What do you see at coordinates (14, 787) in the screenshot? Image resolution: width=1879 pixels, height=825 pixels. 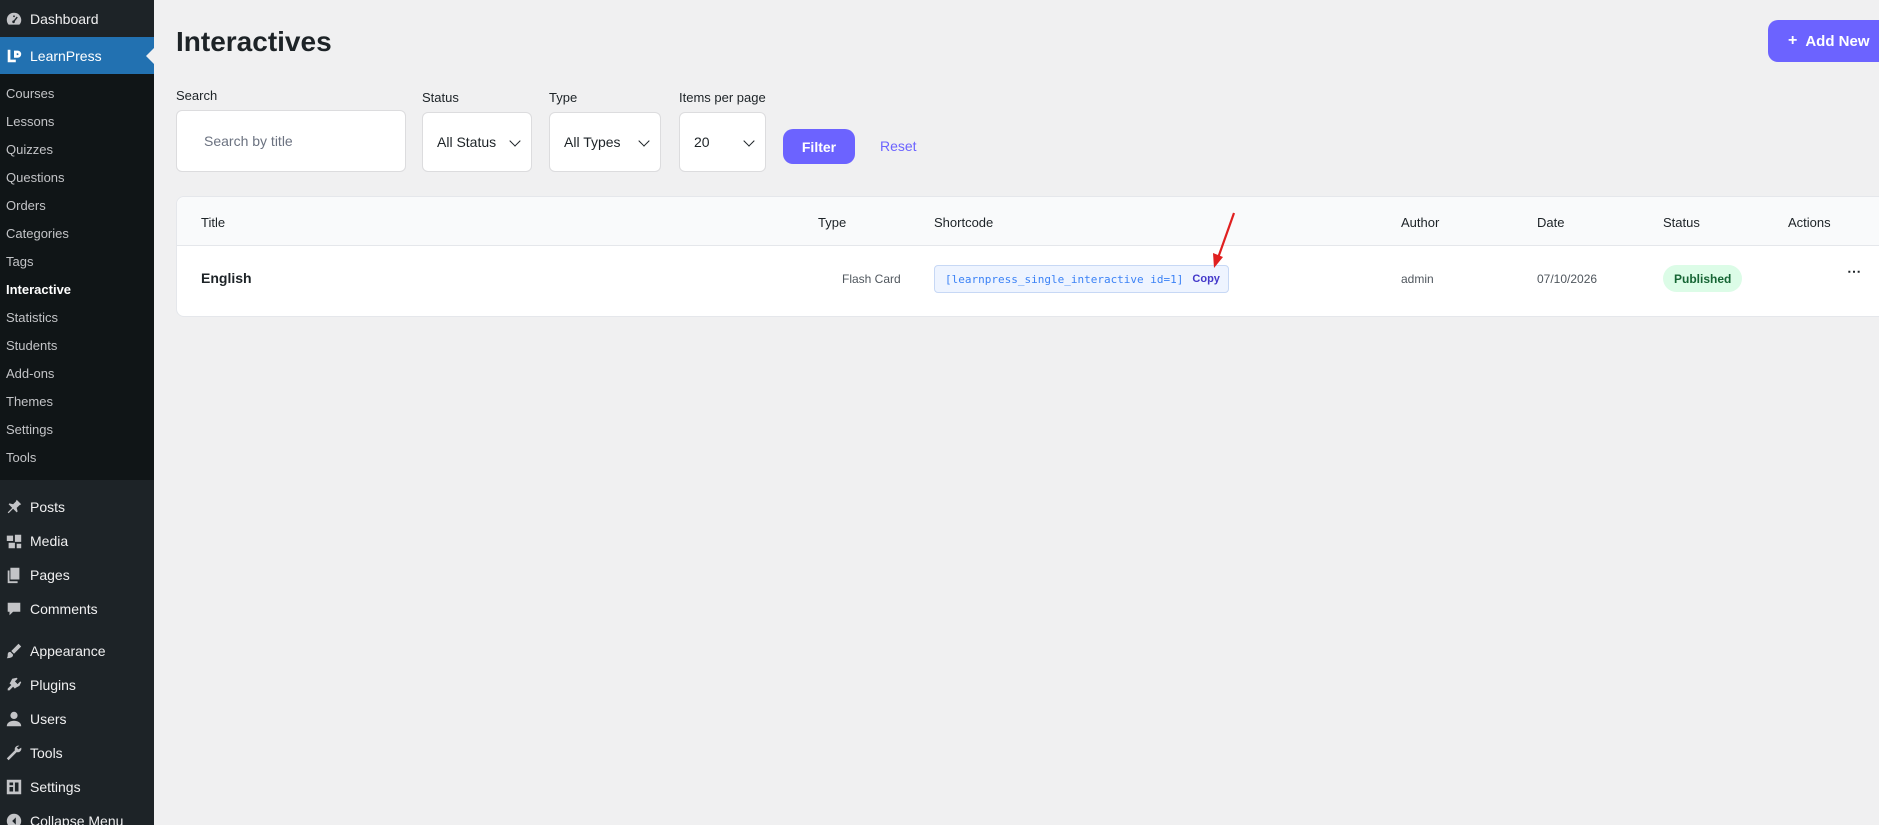 I see `settings-icon` at bounding box center [14, 787].